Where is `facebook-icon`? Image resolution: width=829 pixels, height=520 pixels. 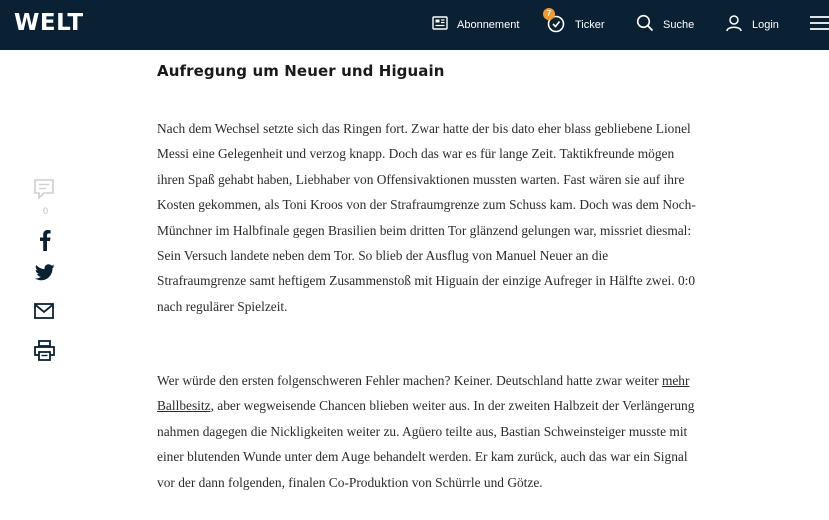 facebook-icon is located at coordinates (45, 242).